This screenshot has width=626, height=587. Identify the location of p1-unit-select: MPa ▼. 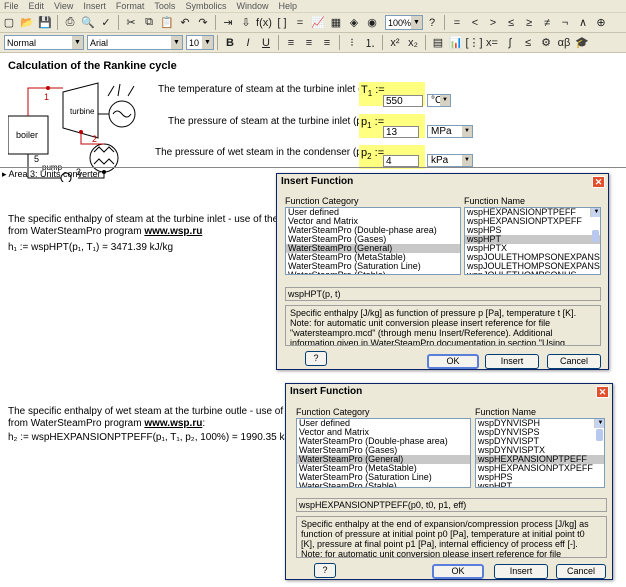
(450, 131).